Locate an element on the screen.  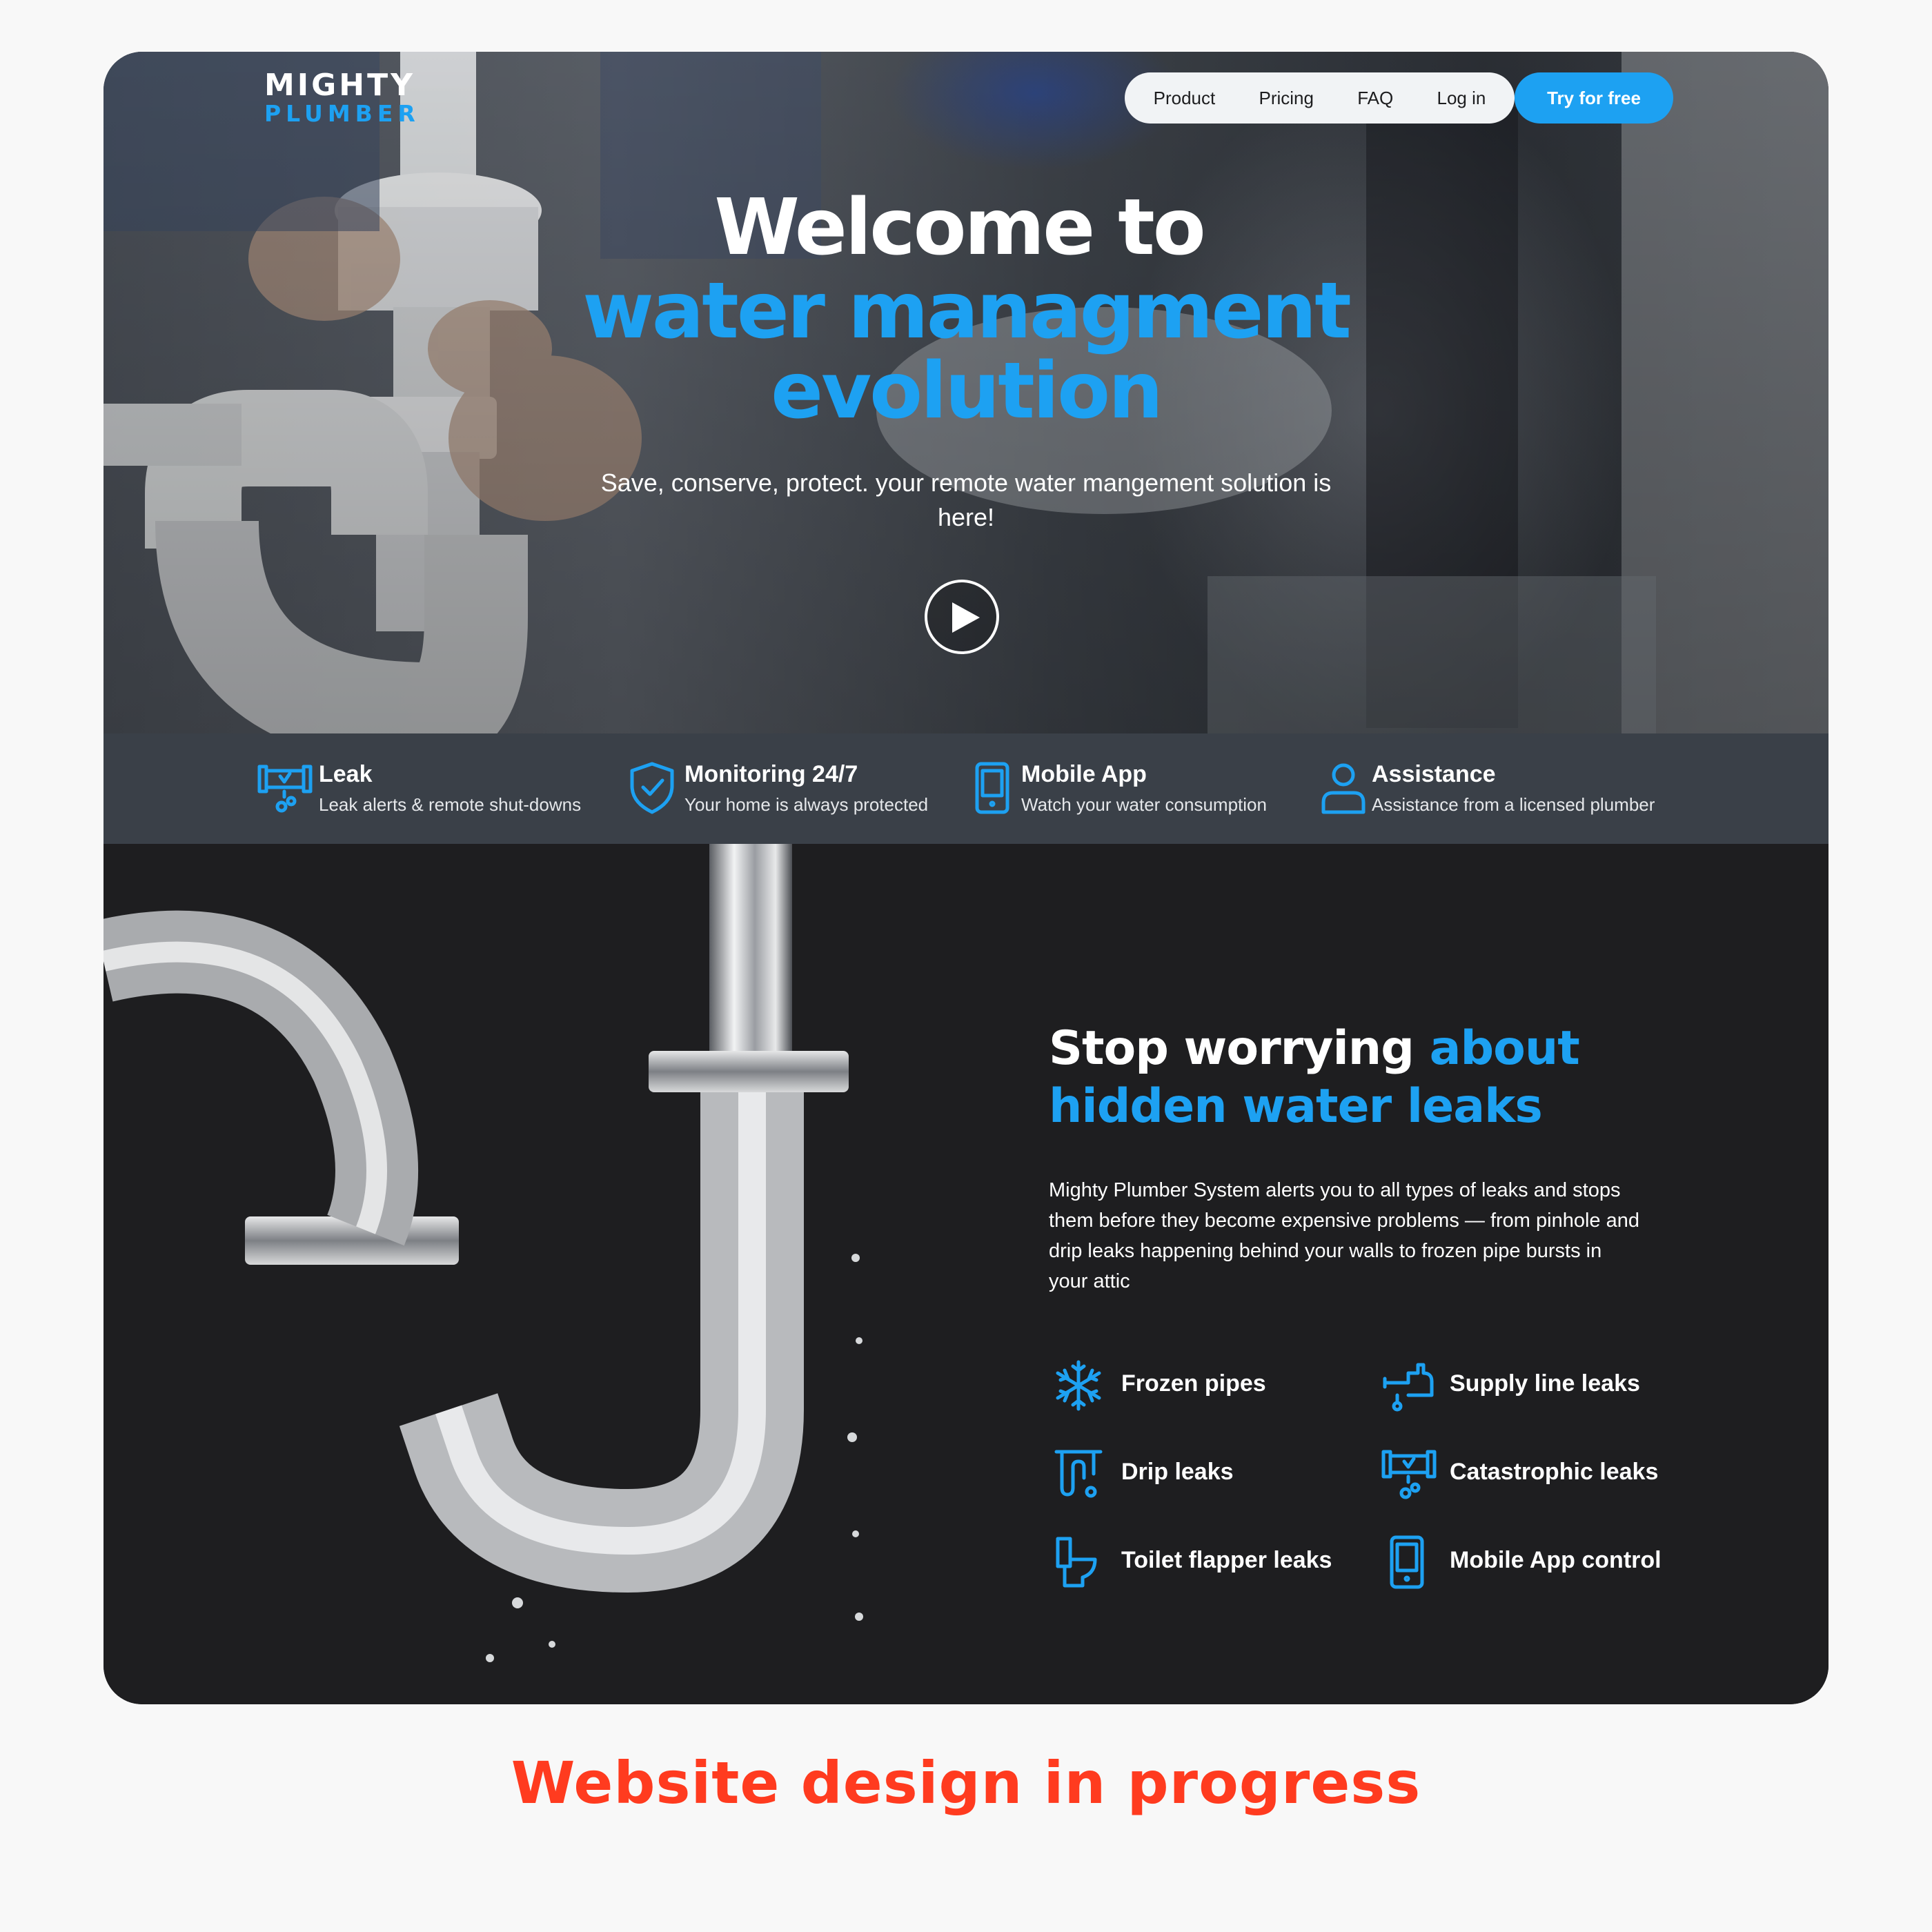
section-title-blue-1: about is located at coordinates (1504, 1048).